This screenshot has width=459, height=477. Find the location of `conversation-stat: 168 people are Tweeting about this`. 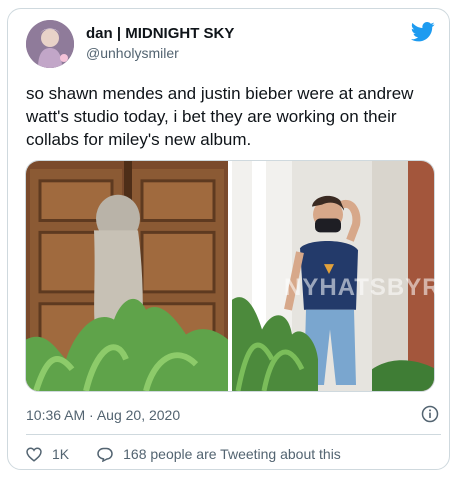

conversation-stat: 168 people are Tweeting about this is located at coordinates (219, 454).